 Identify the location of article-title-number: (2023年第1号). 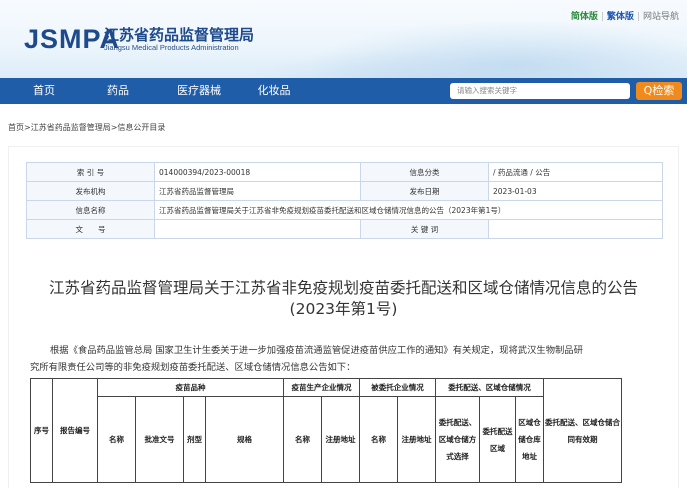
(343, 309).